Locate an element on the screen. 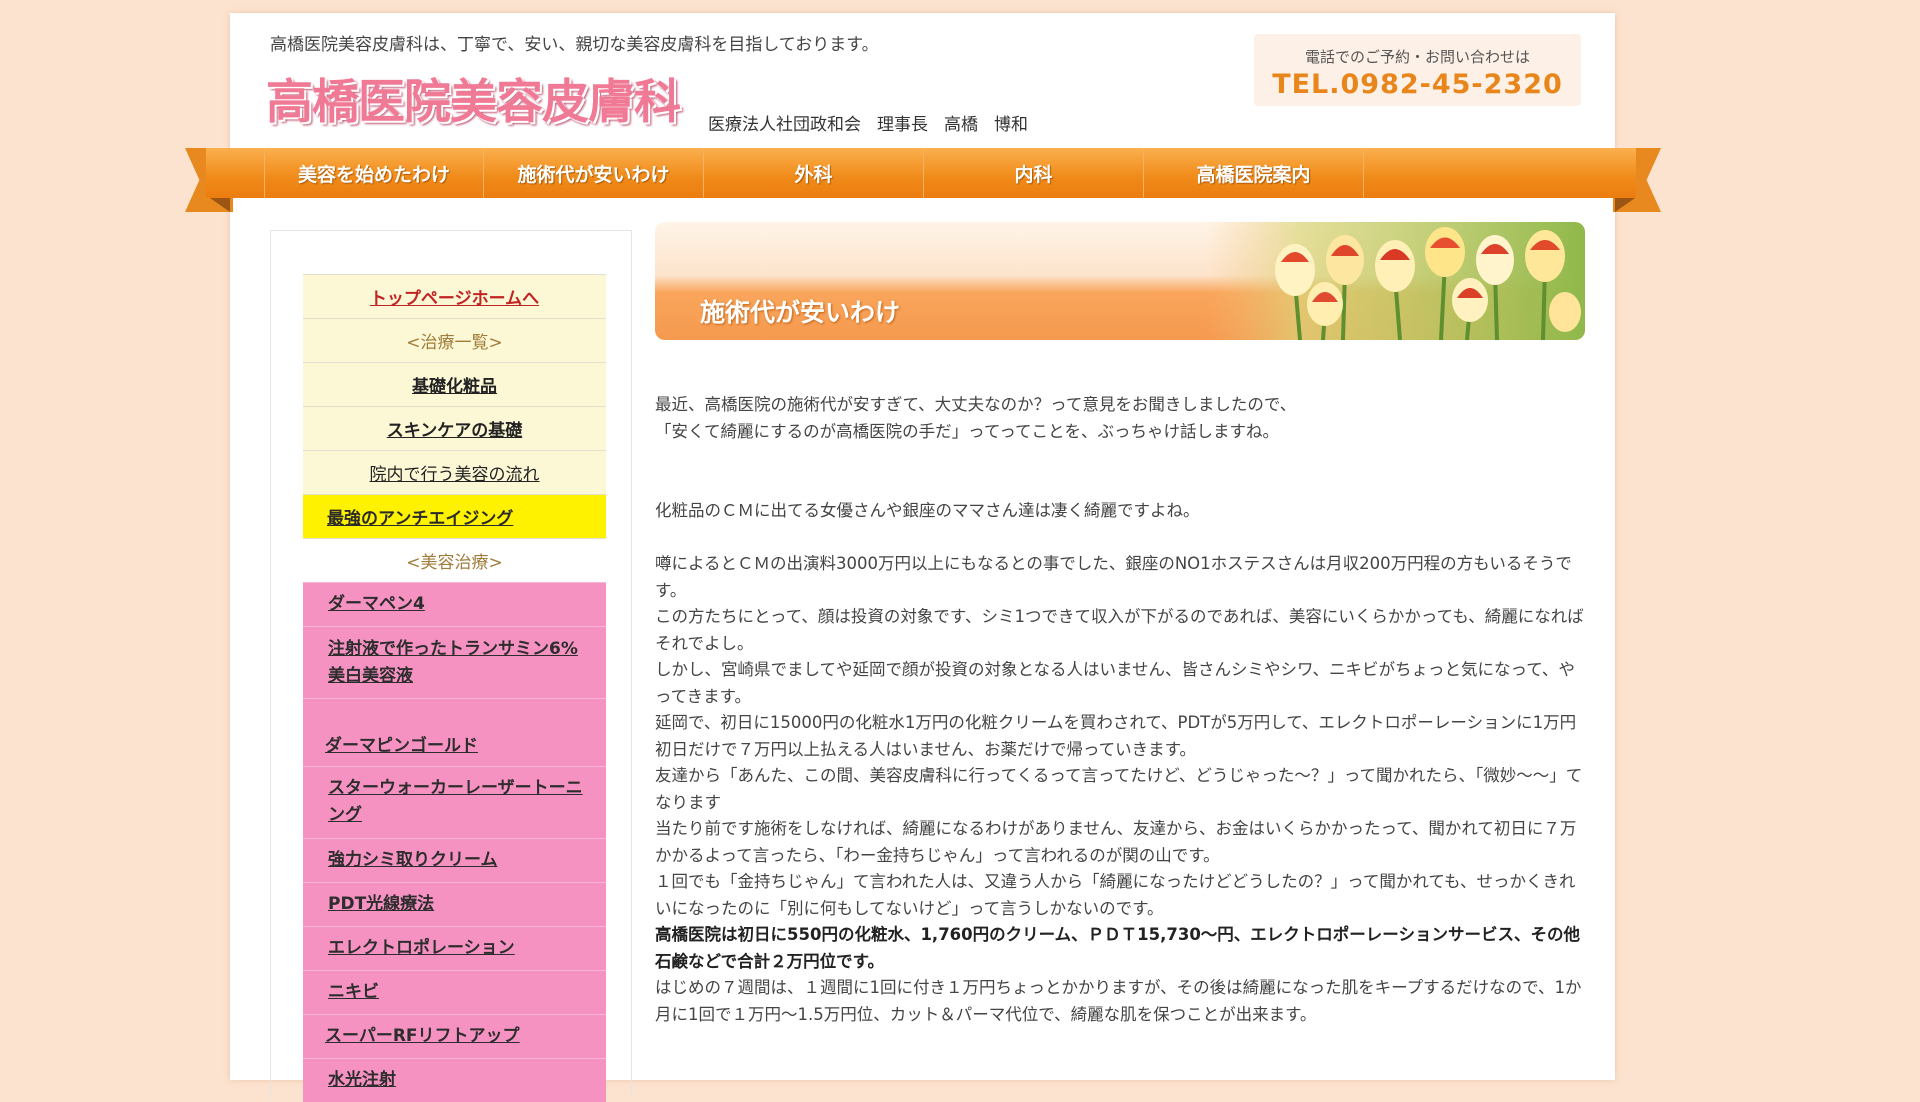 The width and height of the screenshot is (1920, 1102). sidebar-item-electroporation: エレクトロポレーション is located at coordinates (454, 948).